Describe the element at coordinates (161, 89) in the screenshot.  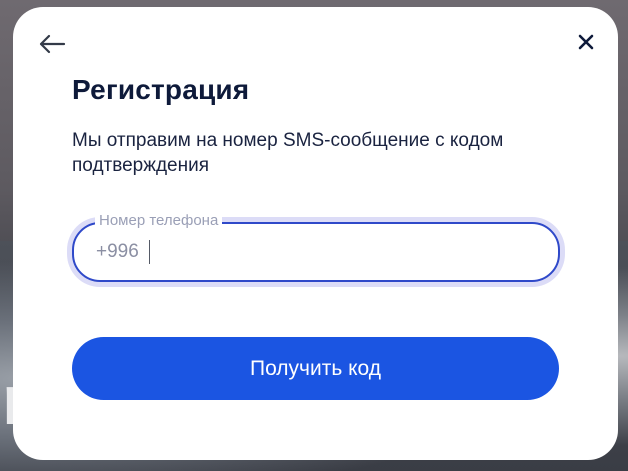
I see `dialog-title: Регистрация` at that location.